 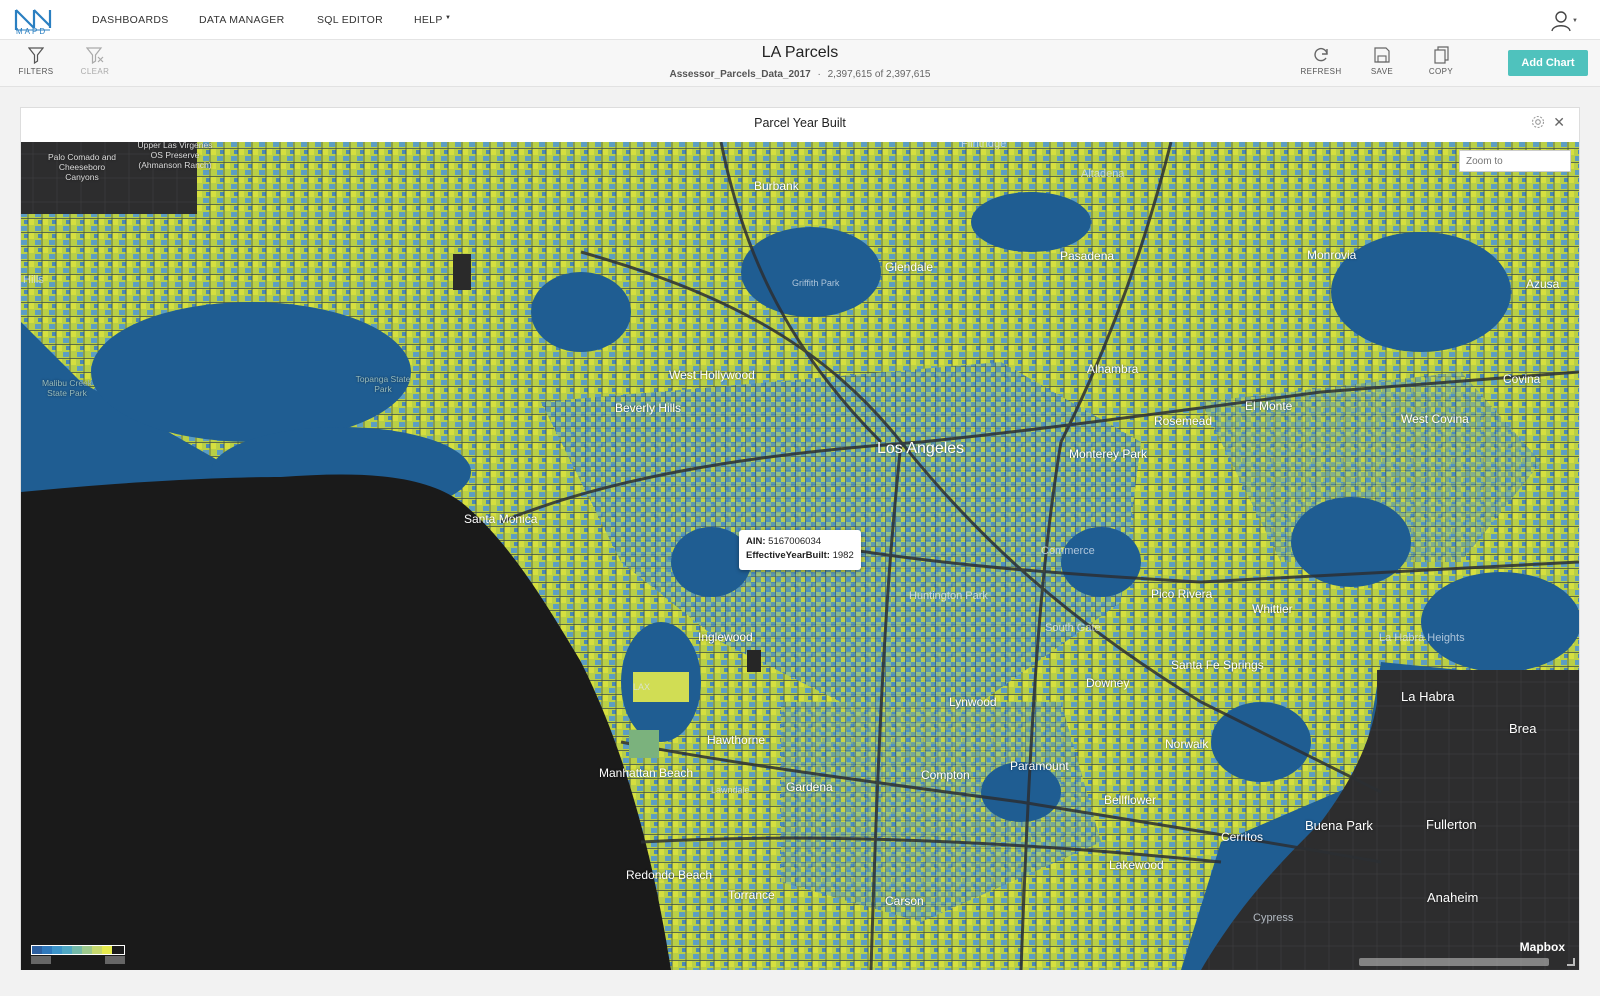 What do you see at coordinates (1272, 609) in the screenshot?
I see `place-label: Whittier` at bounding box center [1272, 609].